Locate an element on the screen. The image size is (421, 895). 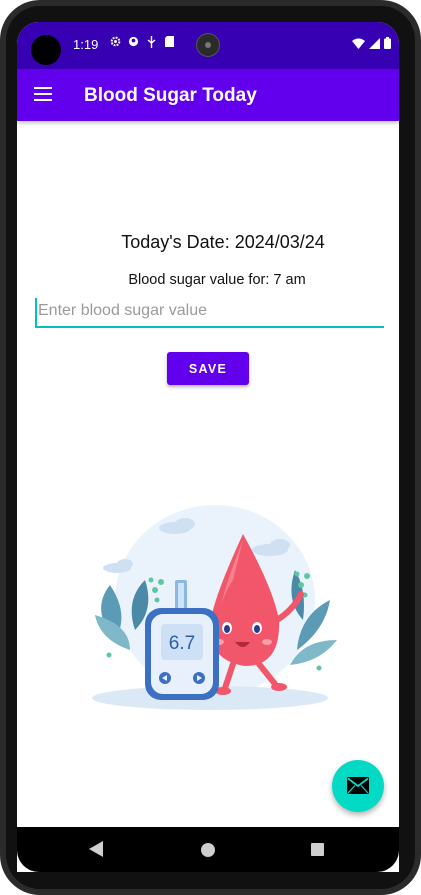
save-button: SAVE is located at coordinates (208, 368).